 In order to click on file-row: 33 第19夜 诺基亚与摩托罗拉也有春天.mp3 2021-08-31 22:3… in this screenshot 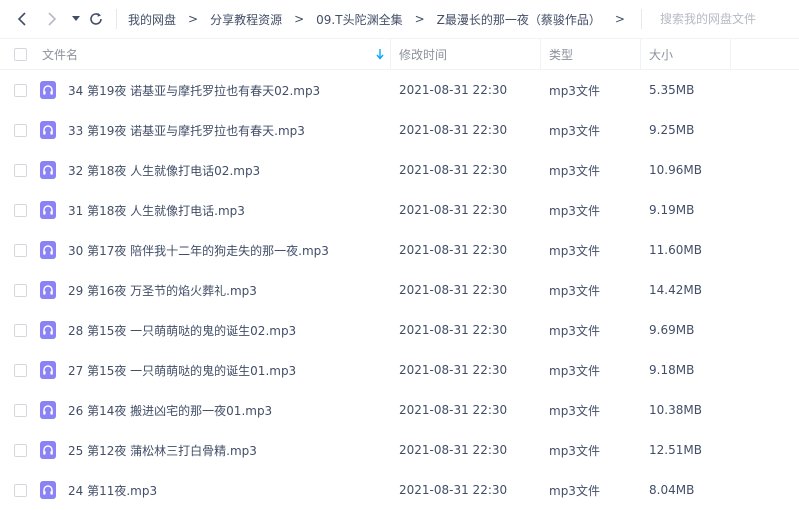, I will do `click(399, 130)`.